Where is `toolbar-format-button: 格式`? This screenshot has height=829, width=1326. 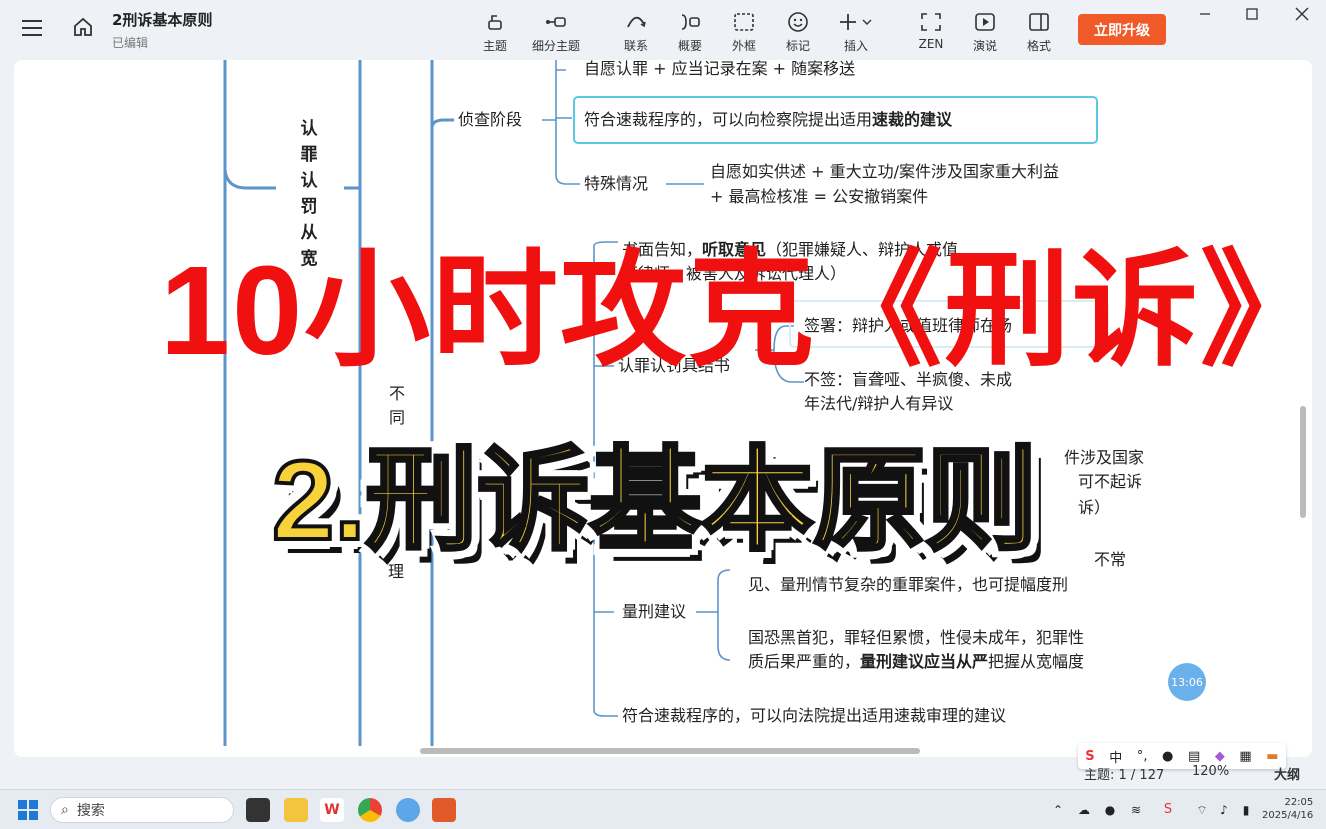
toolbar-format-button: 格式 is located at coordinates (1039, 32).